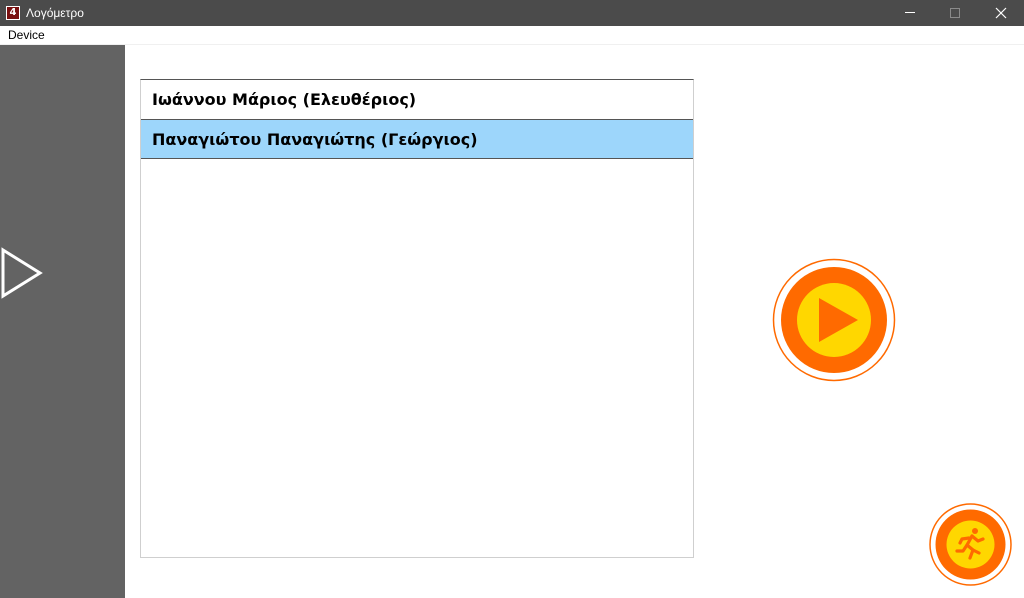 The width and height of the screenshot is (1024, 598). Describe the element at coordinates (23, 273) in the screenshot. I see `play-outline-icon` at that location.